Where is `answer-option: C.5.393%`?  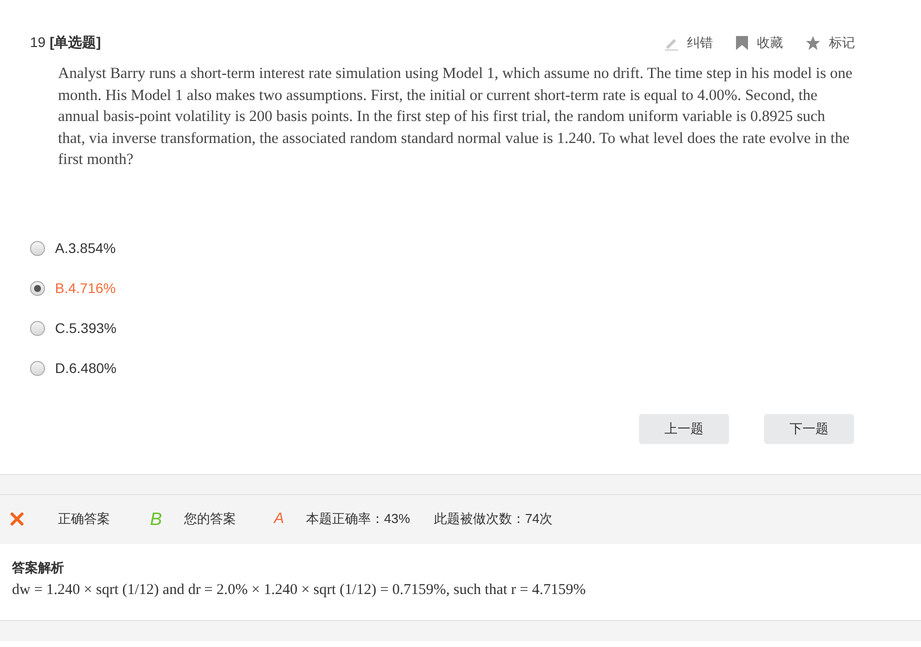 answer-option: C.5.393% is located at coordinates (73, 328).